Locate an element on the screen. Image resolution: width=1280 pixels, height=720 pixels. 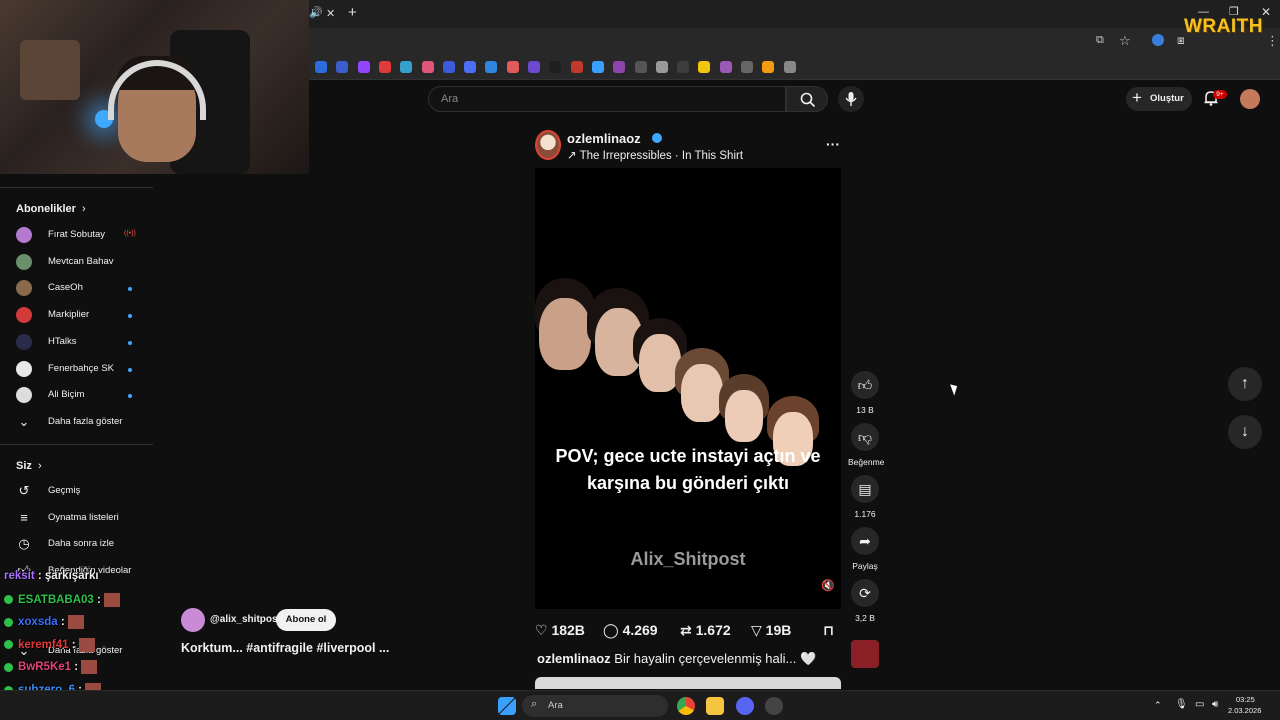
share-stat: ▽ 19B is located at coordinates (771, 630).